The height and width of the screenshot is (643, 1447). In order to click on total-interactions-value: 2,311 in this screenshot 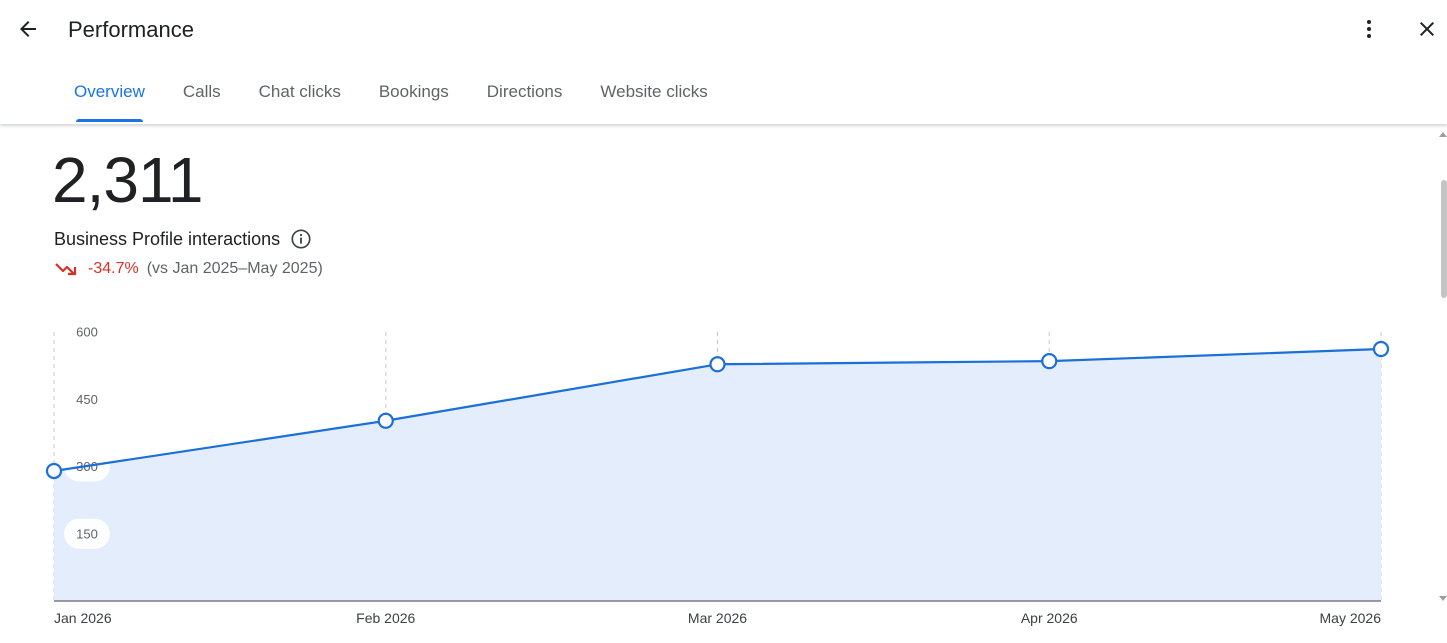, I will do `click(127, 180)`.